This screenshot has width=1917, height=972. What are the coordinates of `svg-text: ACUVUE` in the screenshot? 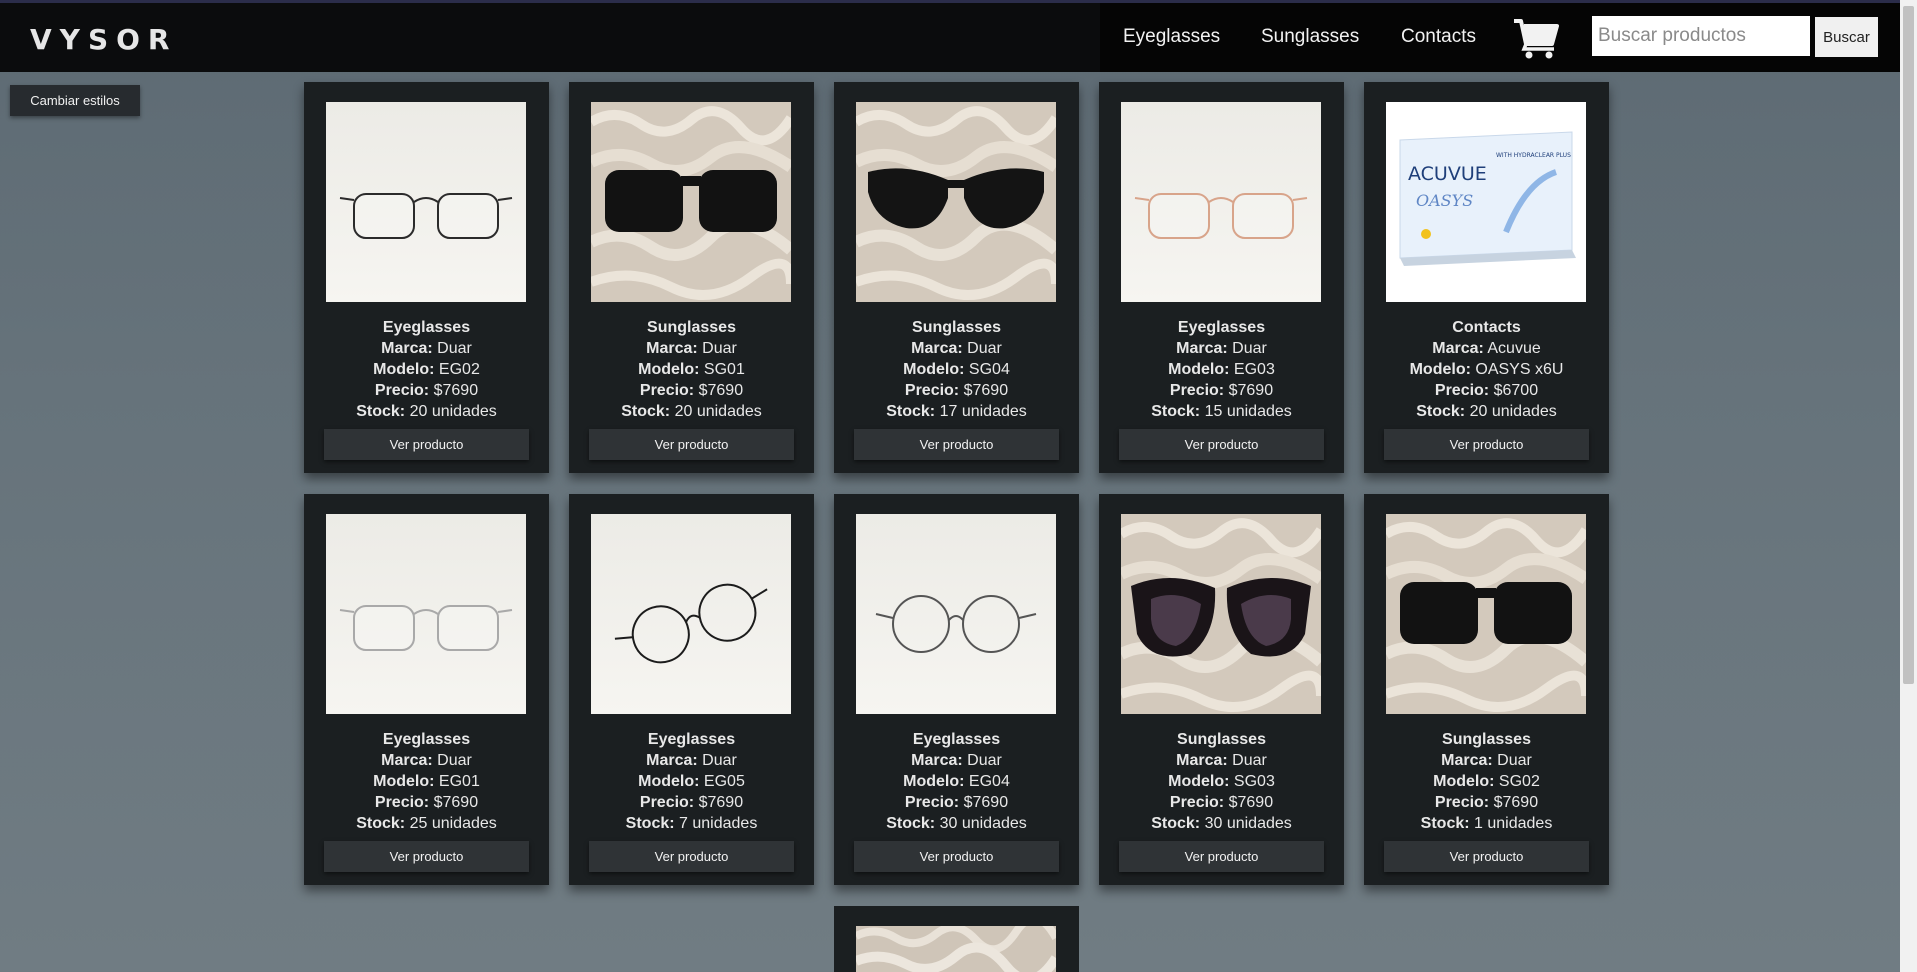 It's located at (1447, 174).